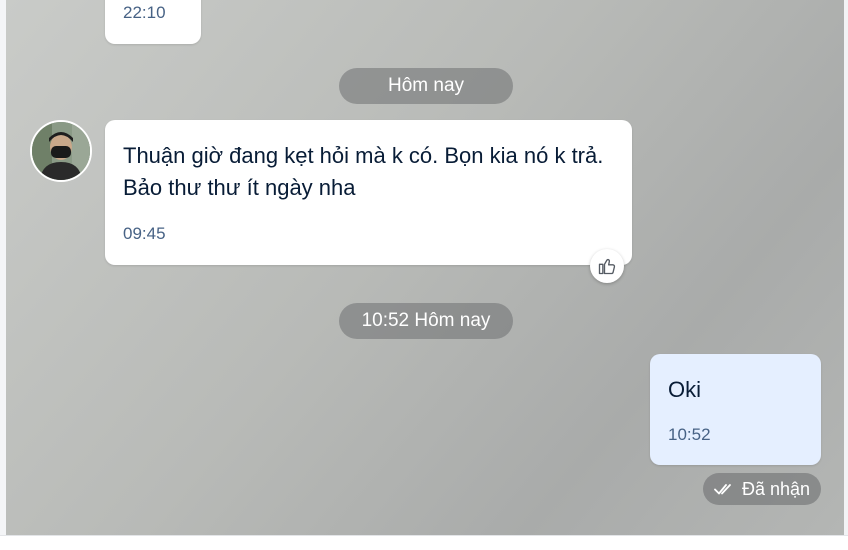 Image resolution: width=848 pixels, height=550 pixels. Describe the element at coordinates (776, 488) in the screenshot. I see `status-label: Đã nhận` at that location.